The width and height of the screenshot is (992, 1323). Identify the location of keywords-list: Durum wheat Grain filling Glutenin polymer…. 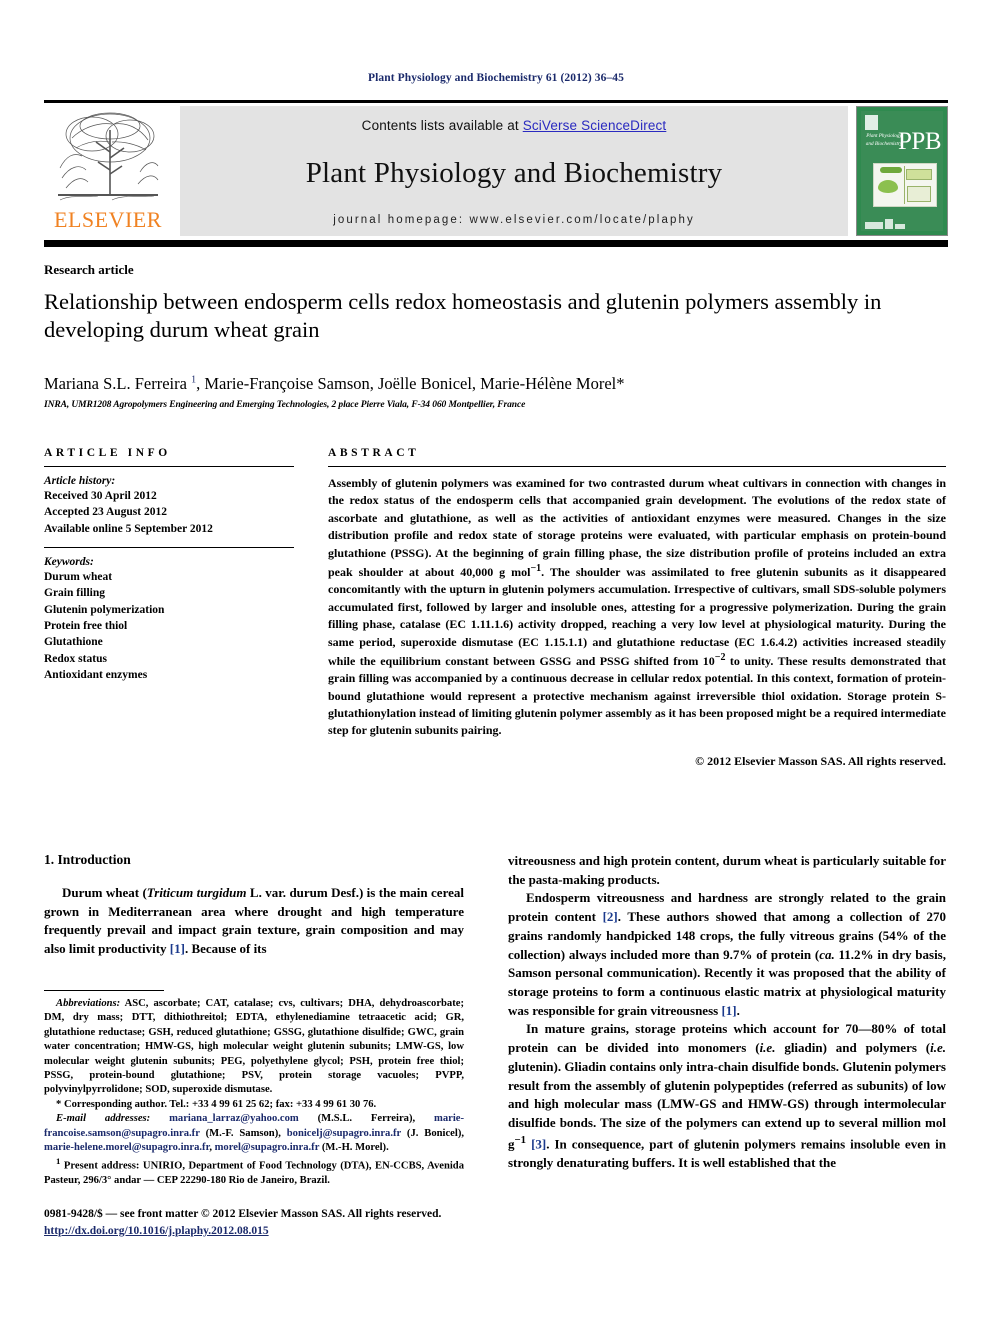
(169, 626).